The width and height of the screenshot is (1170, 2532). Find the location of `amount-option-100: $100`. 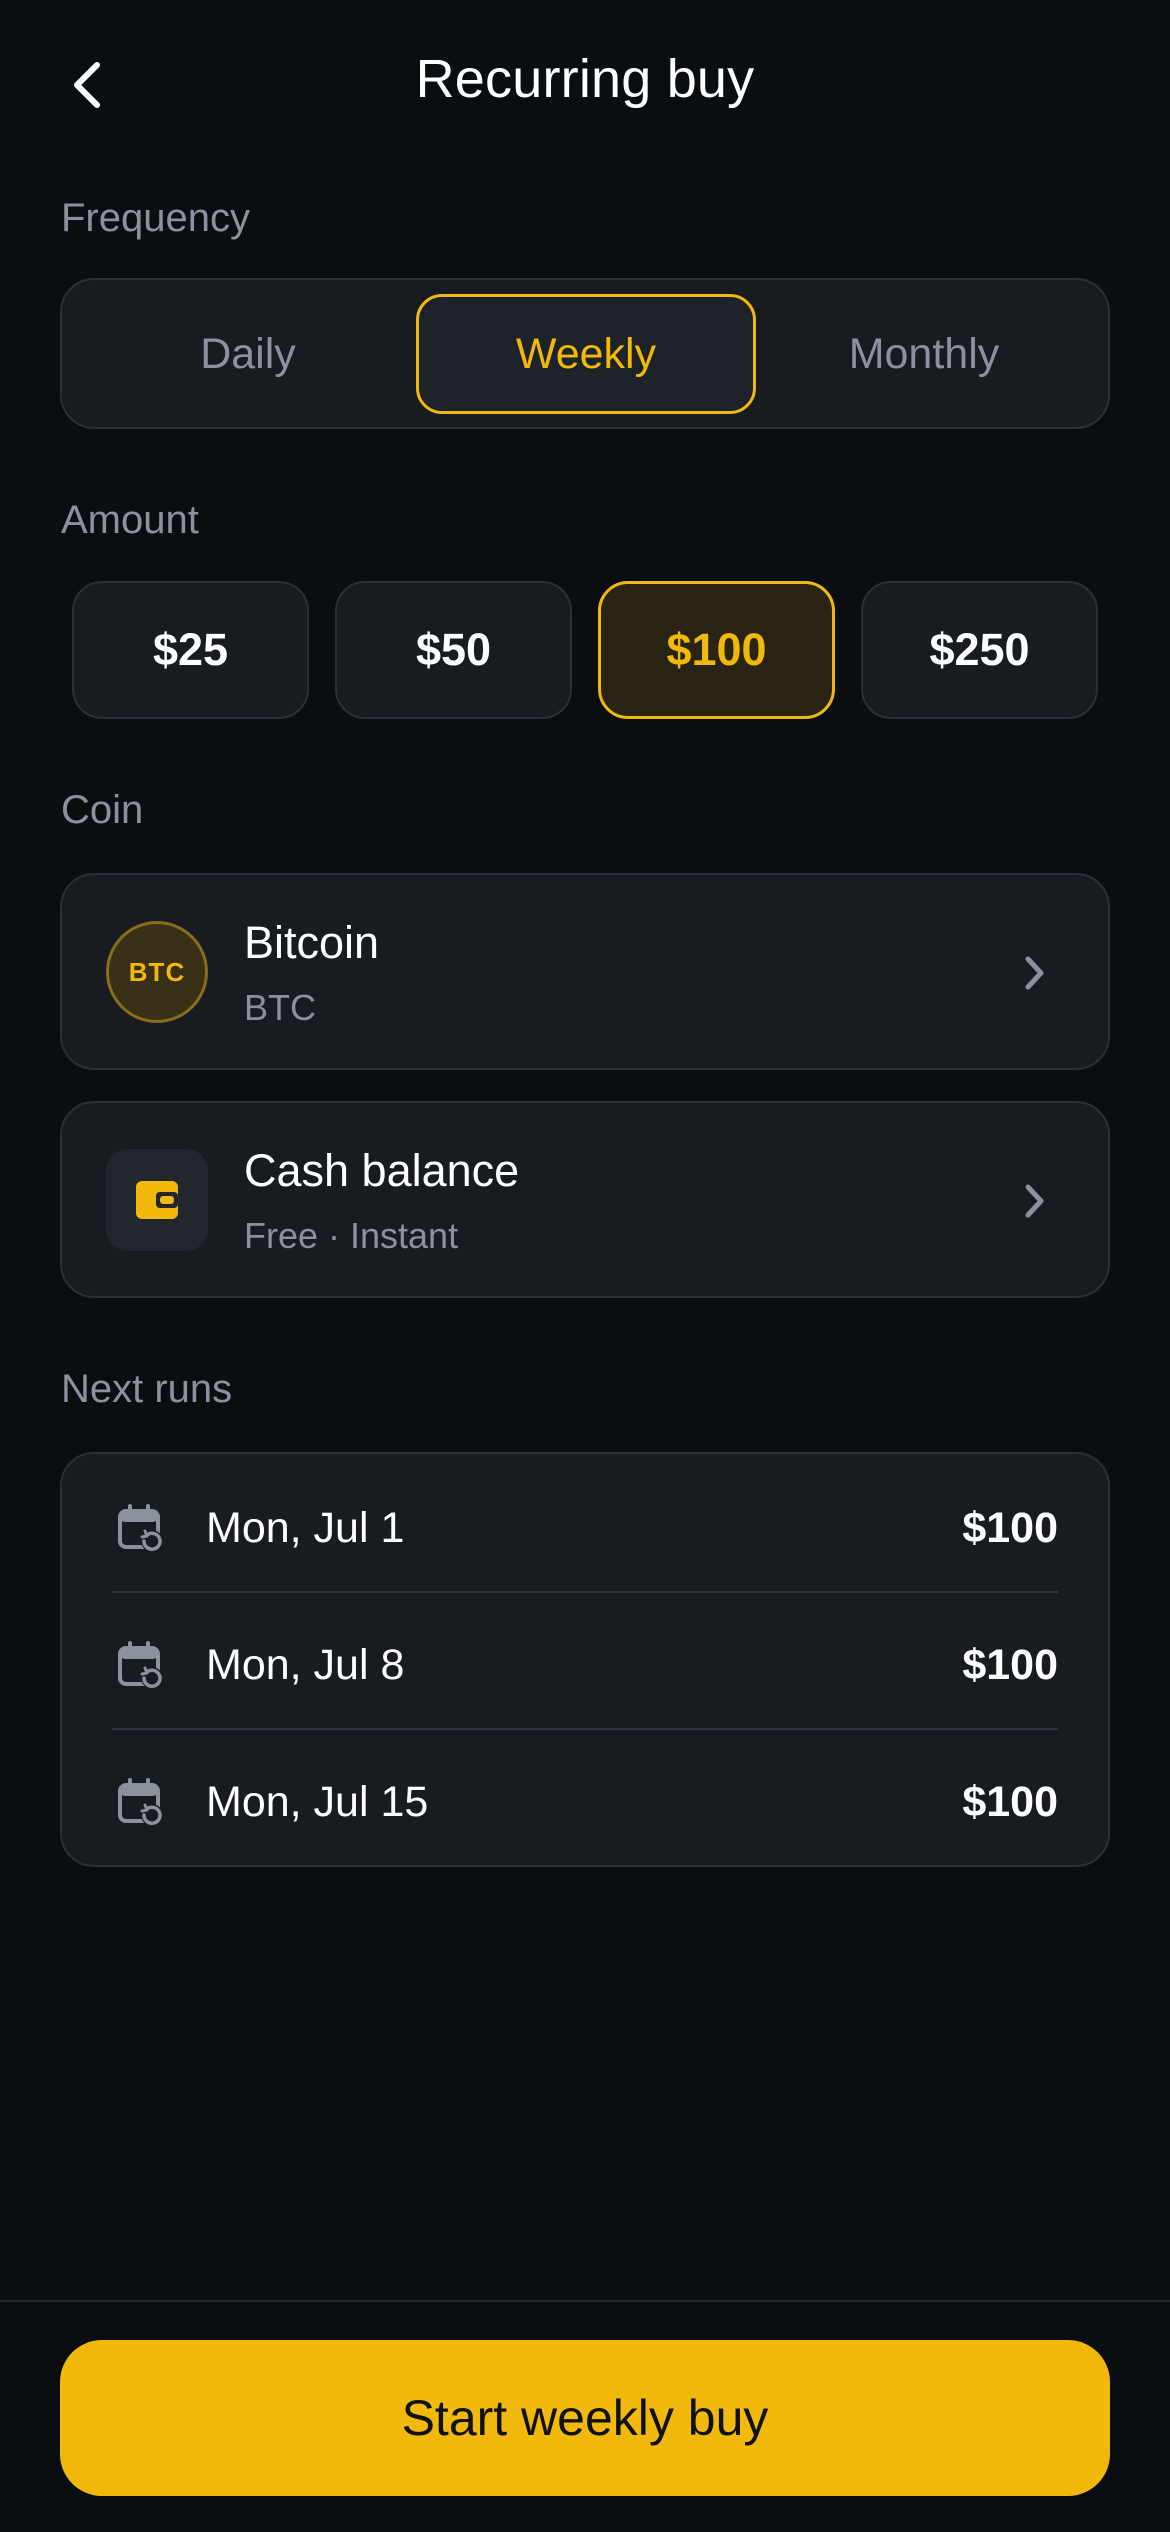

amount-option-100: $100 is located at coordinates (716, 650).